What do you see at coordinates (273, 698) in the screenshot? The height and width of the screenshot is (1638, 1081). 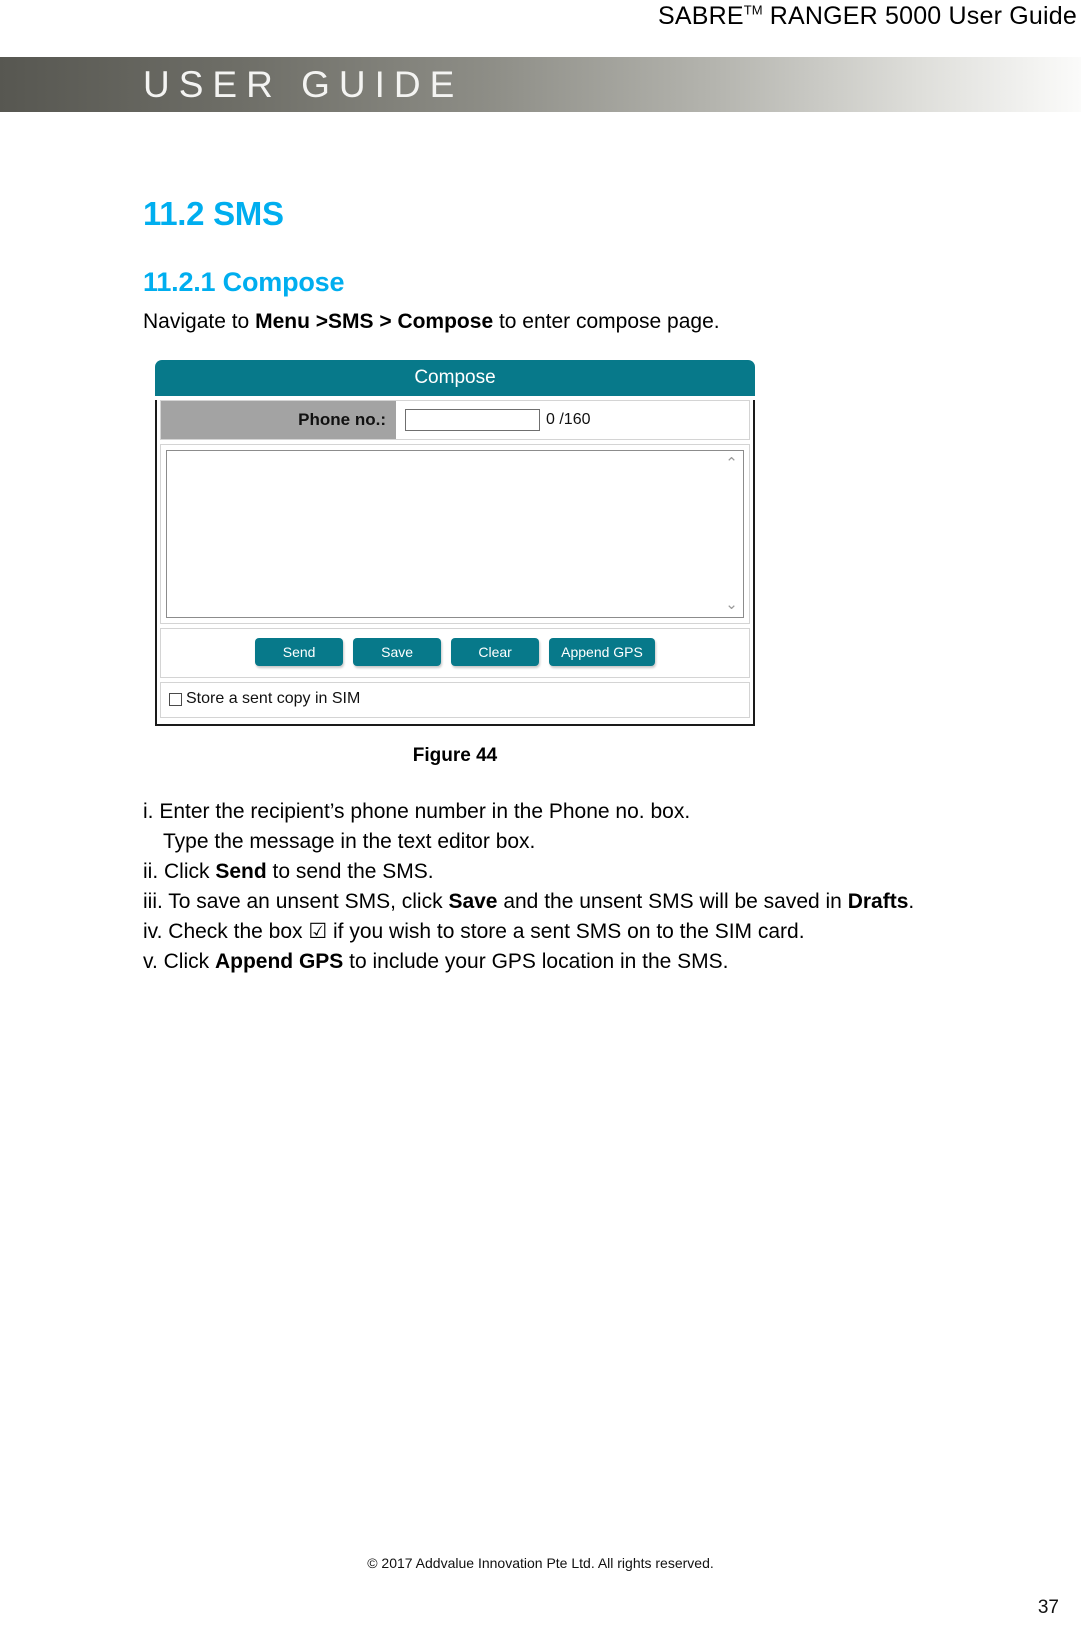 I see `store-copy-label: Store a sent copy in SIM` at bounding box center [273, 698].